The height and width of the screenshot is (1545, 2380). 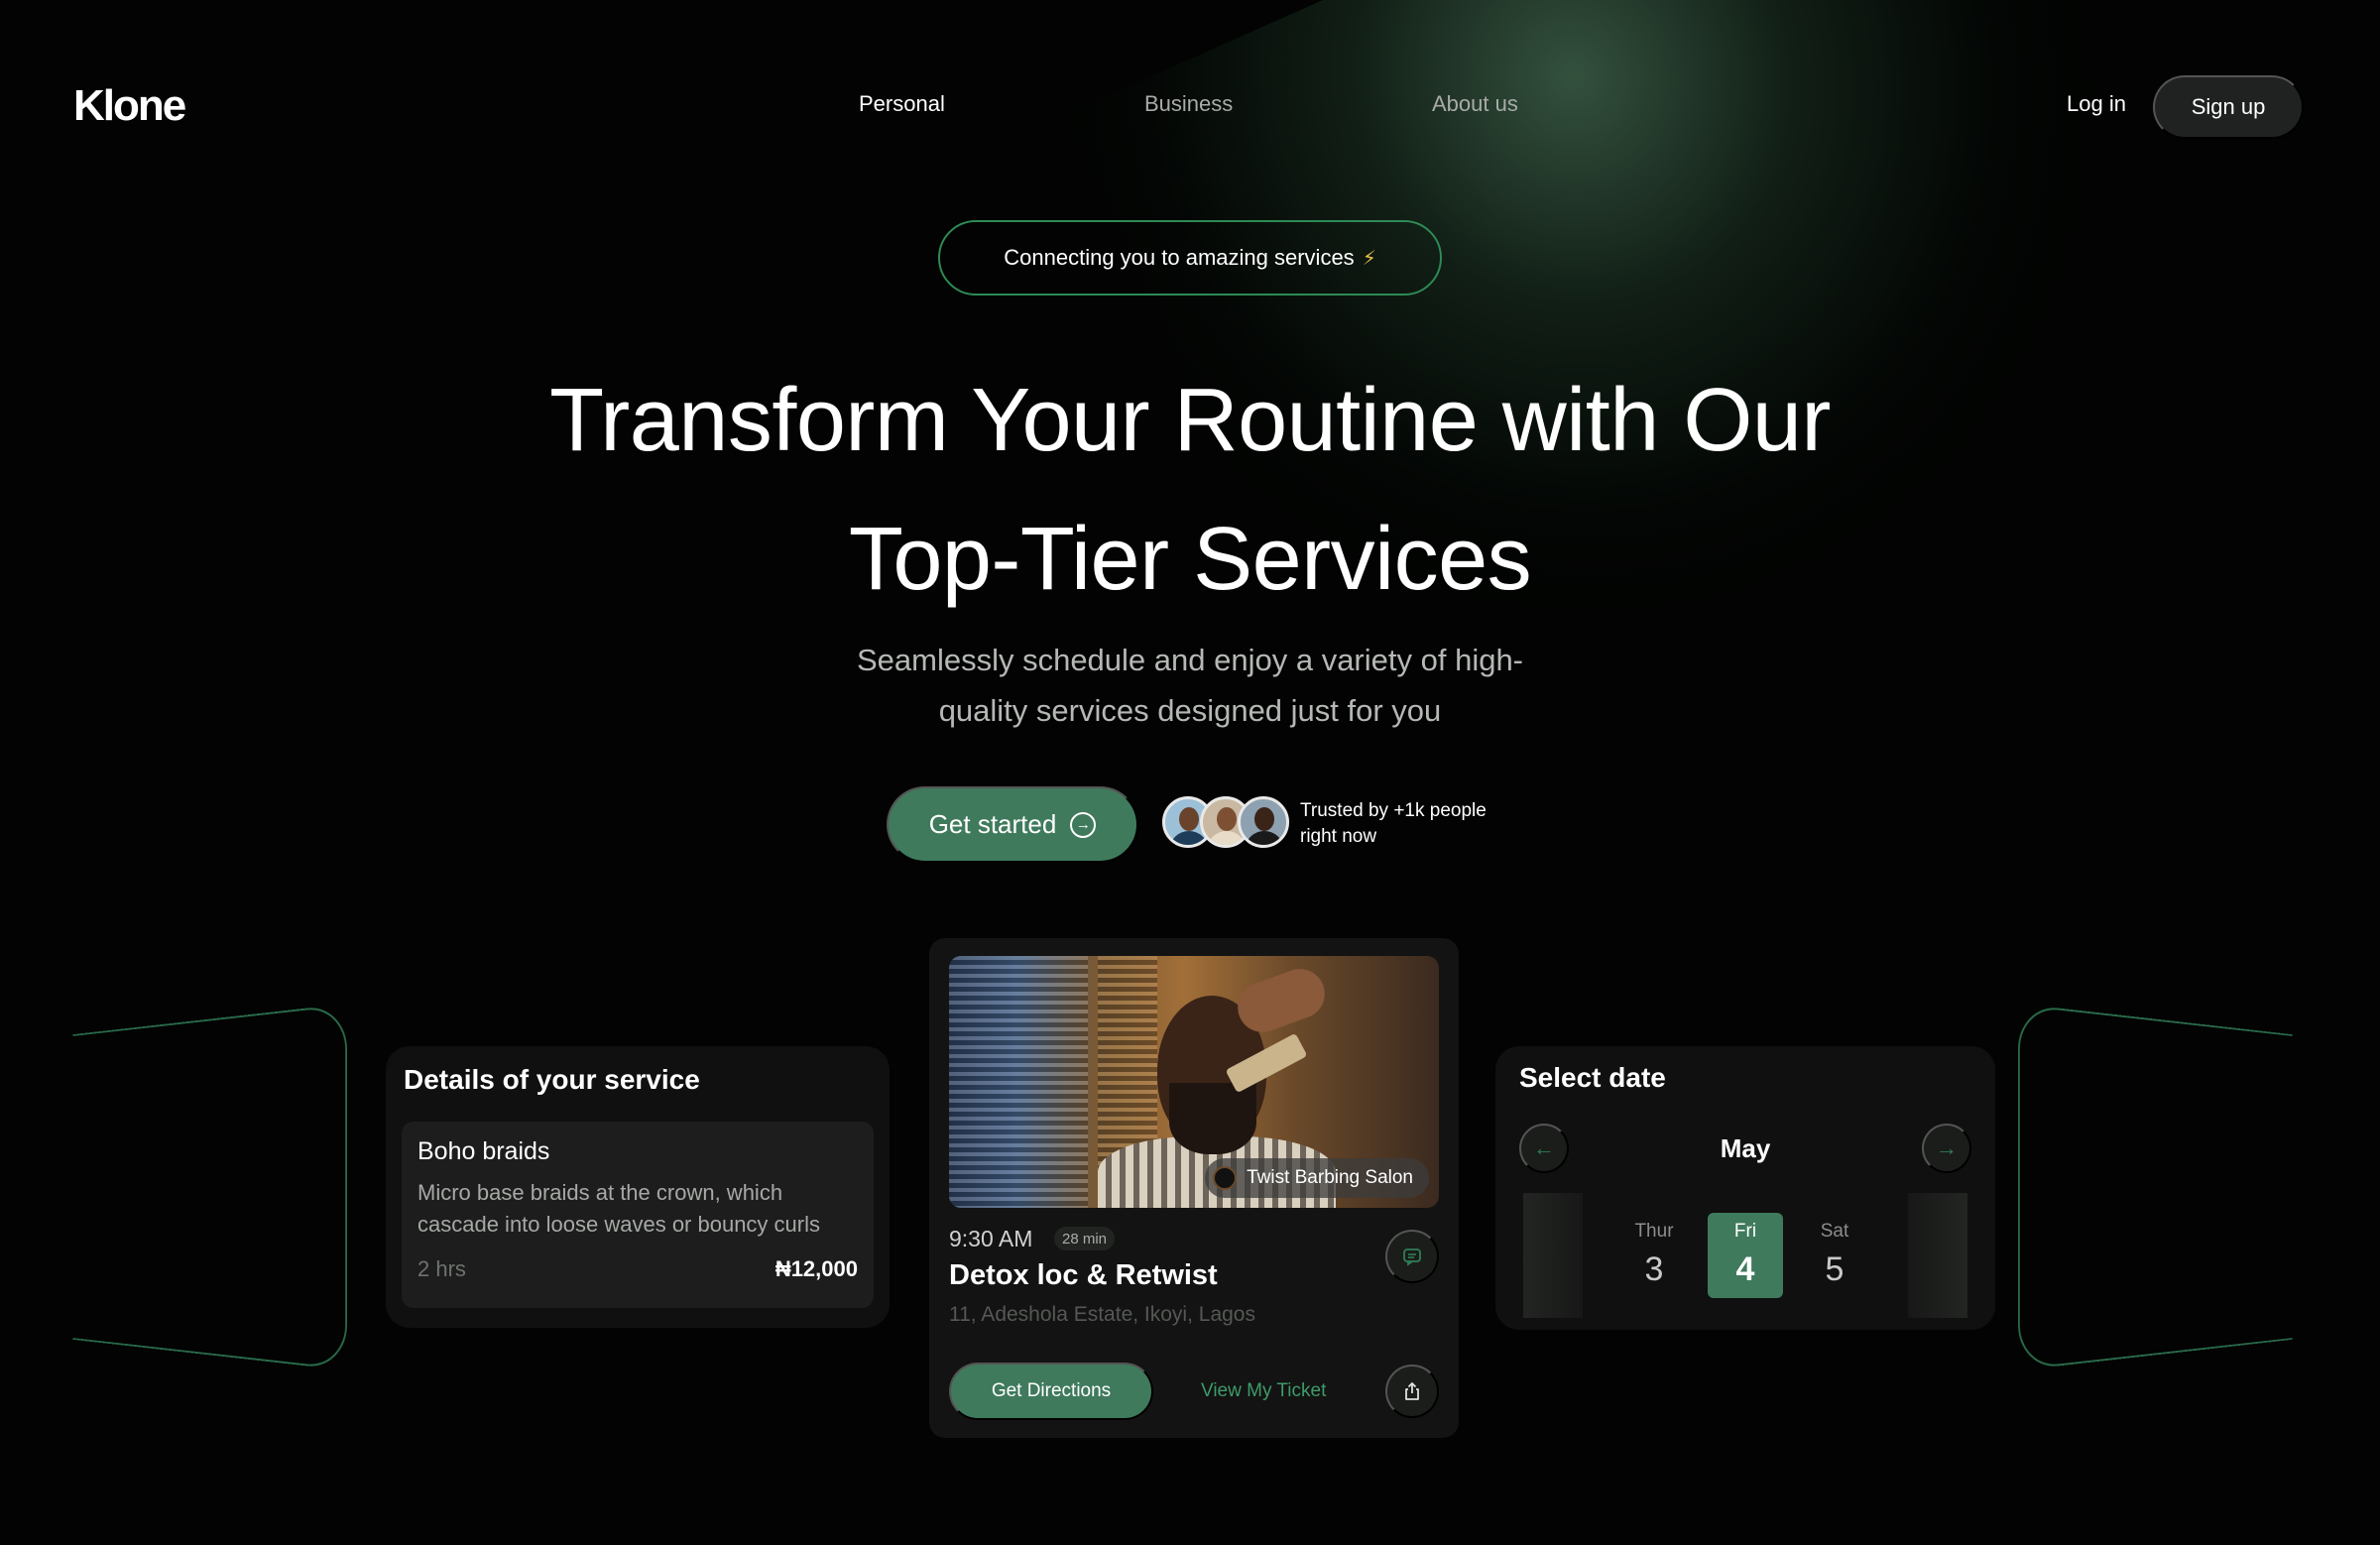 I want to click on trust-line2: right now, so click(x=1338, y=836).